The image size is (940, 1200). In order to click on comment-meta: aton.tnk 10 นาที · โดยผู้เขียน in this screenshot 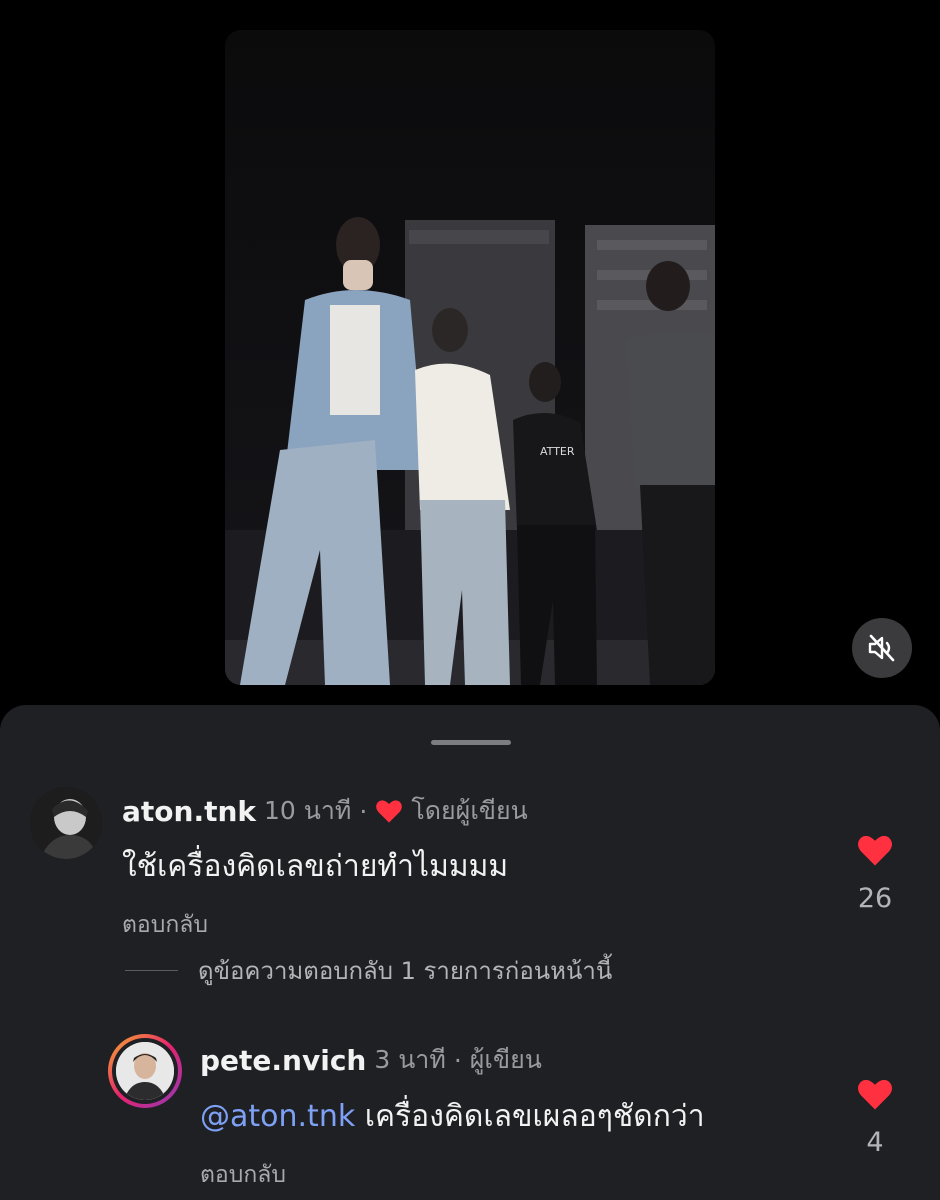, I will do `click(325, 811)`.